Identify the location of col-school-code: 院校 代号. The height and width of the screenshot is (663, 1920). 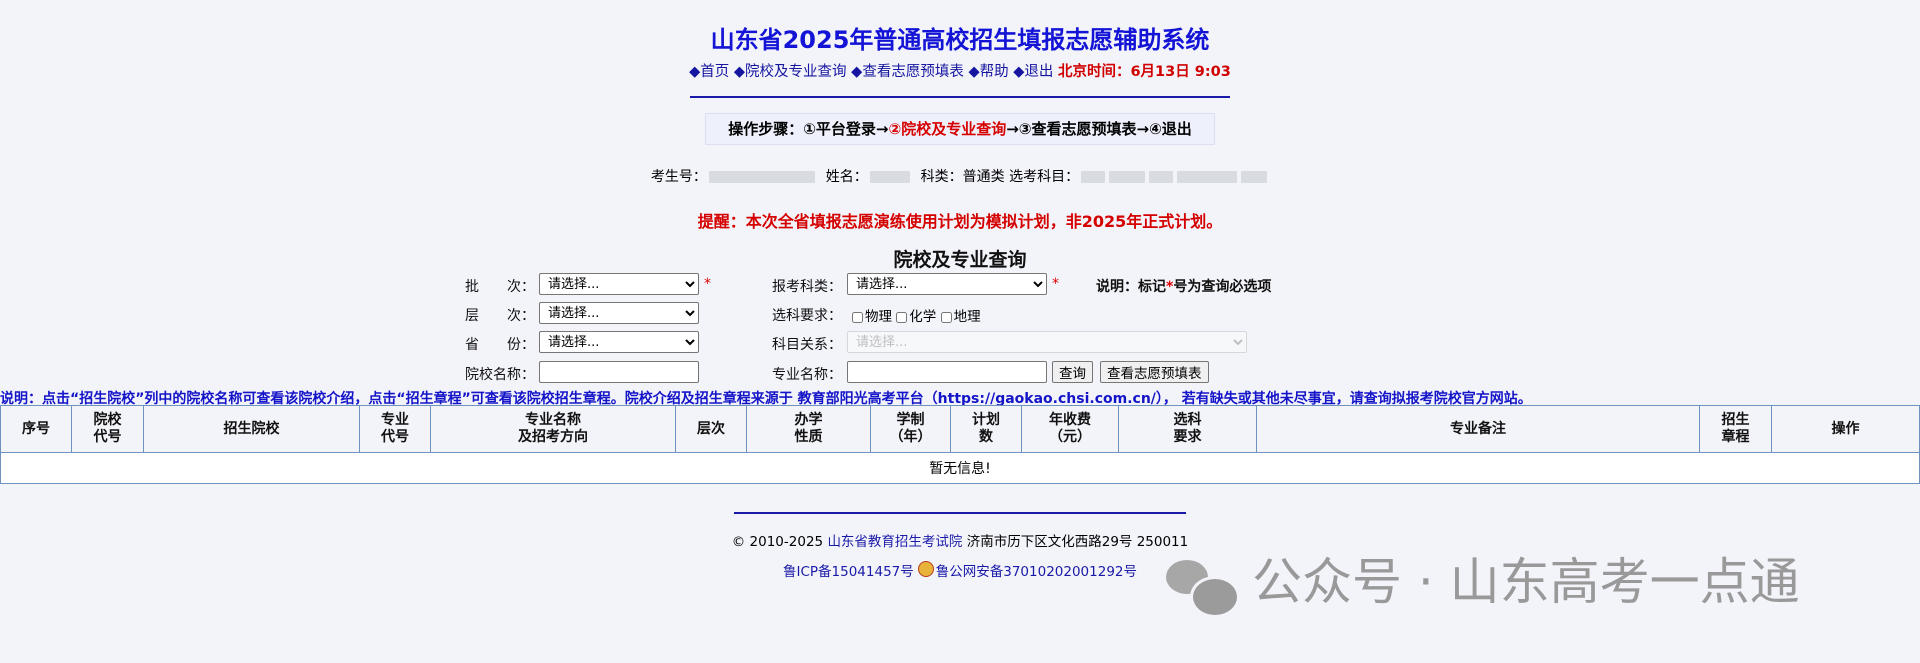
(107, 429).